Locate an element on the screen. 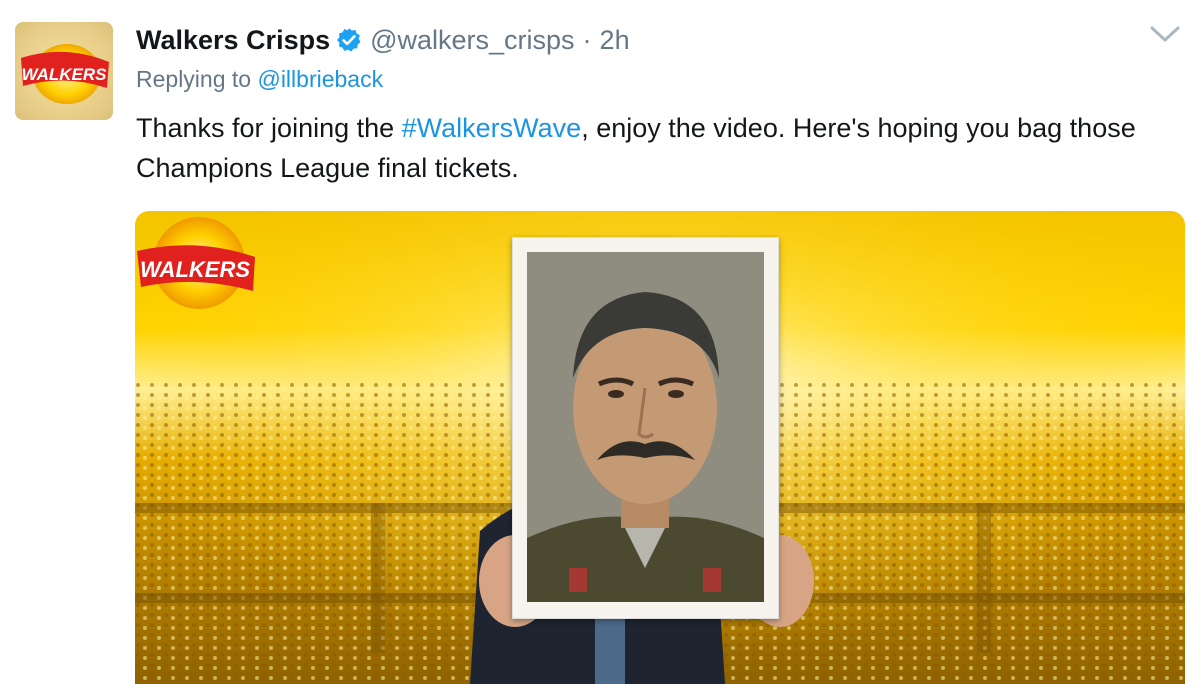 This screenshot has width=1200, height=684. avatar-logo-text: WALKERS is located at coordinates (65, 74).